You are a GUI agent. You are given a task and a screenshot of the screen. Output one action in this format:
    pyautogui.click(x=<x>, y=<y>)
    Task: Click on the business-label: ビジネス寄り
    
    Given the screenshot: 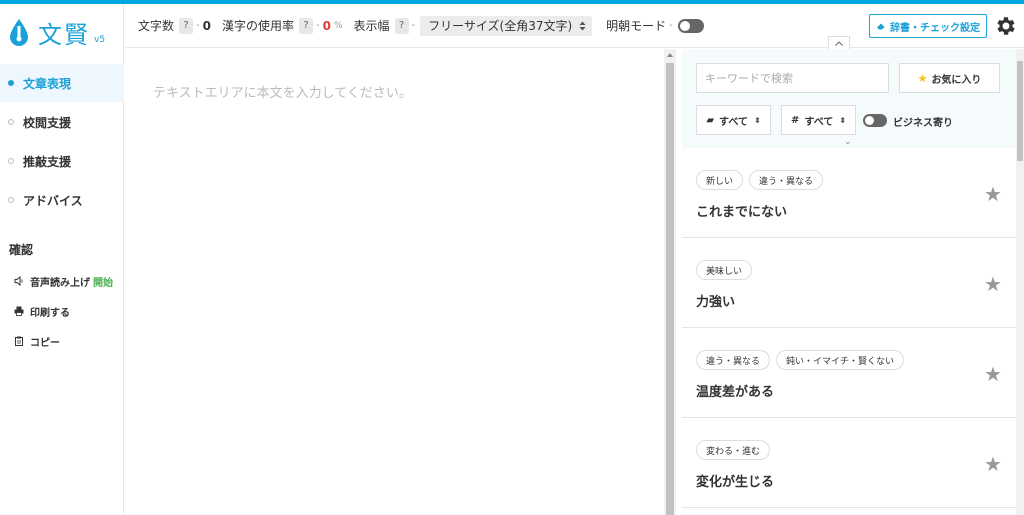 What is the action you would take?
    pyautogui.click(x=923, y=123)
    